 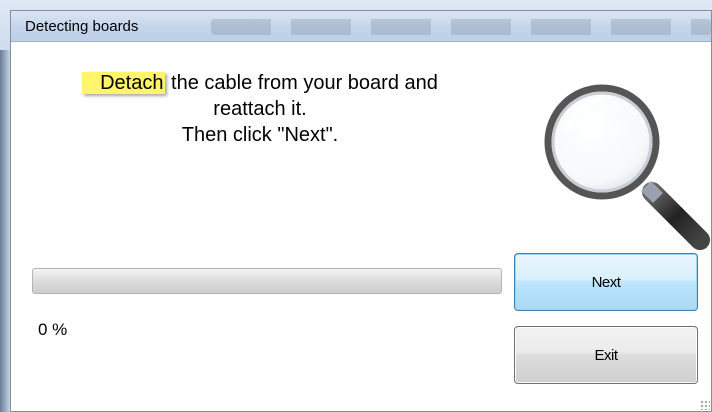 What do you see at coordinates (267, 281) in the screenshot?
I see `detection-progress-bar` at bounding box center [267, 281].